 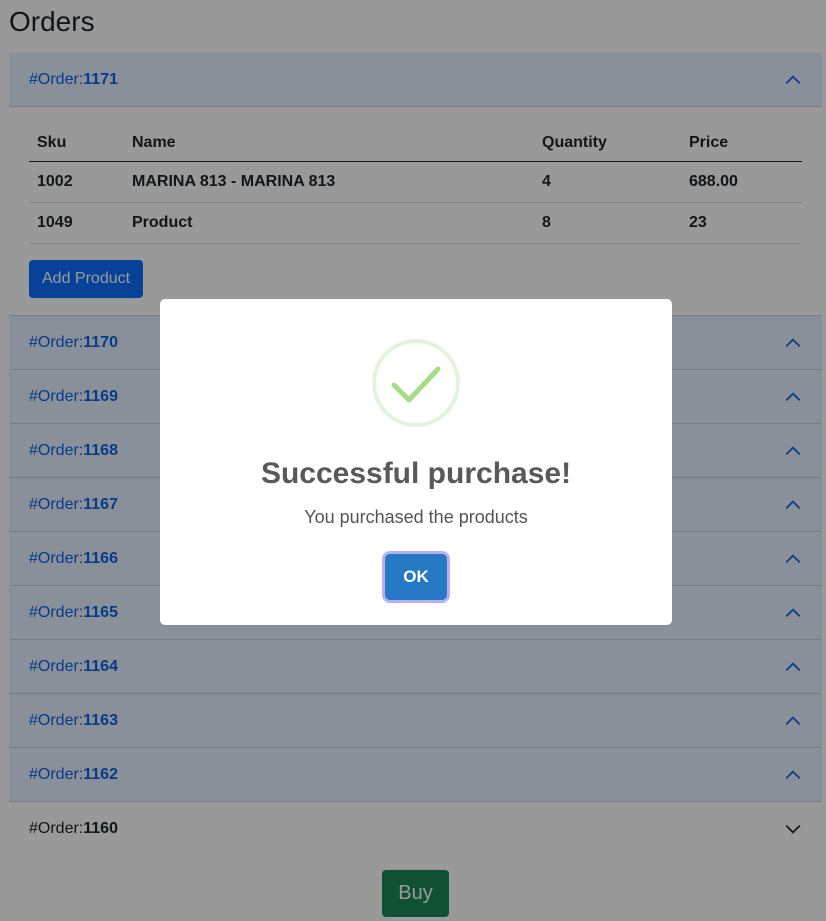 What do you see at coordinates (416, 517) in the screenshot?
I see `dialog-message: You purchased the products` at bounding box center [416, 517].